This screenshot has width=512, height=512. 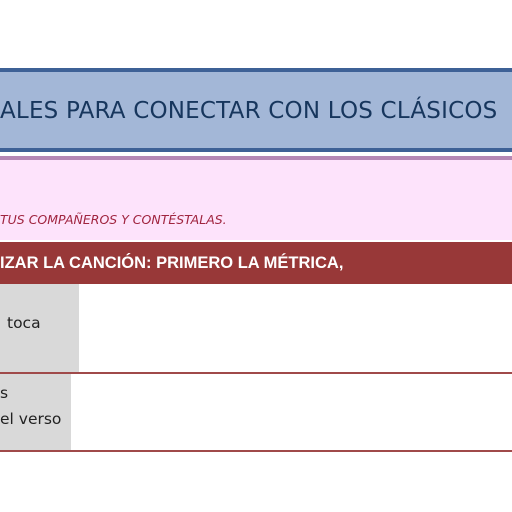 I want to click on instructions-text: TUS COMPAÑEROS Y CONTÉSTALAS., so click(x=113, y=219).